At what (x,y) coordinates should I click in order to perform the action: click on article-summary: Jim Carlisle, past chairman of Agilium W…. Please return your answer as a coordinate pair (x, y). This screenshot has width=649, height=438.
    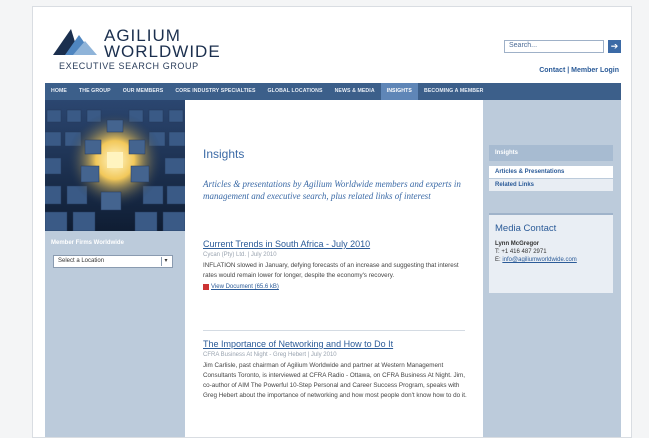
    Looking at the image, I should click on (335, 380).